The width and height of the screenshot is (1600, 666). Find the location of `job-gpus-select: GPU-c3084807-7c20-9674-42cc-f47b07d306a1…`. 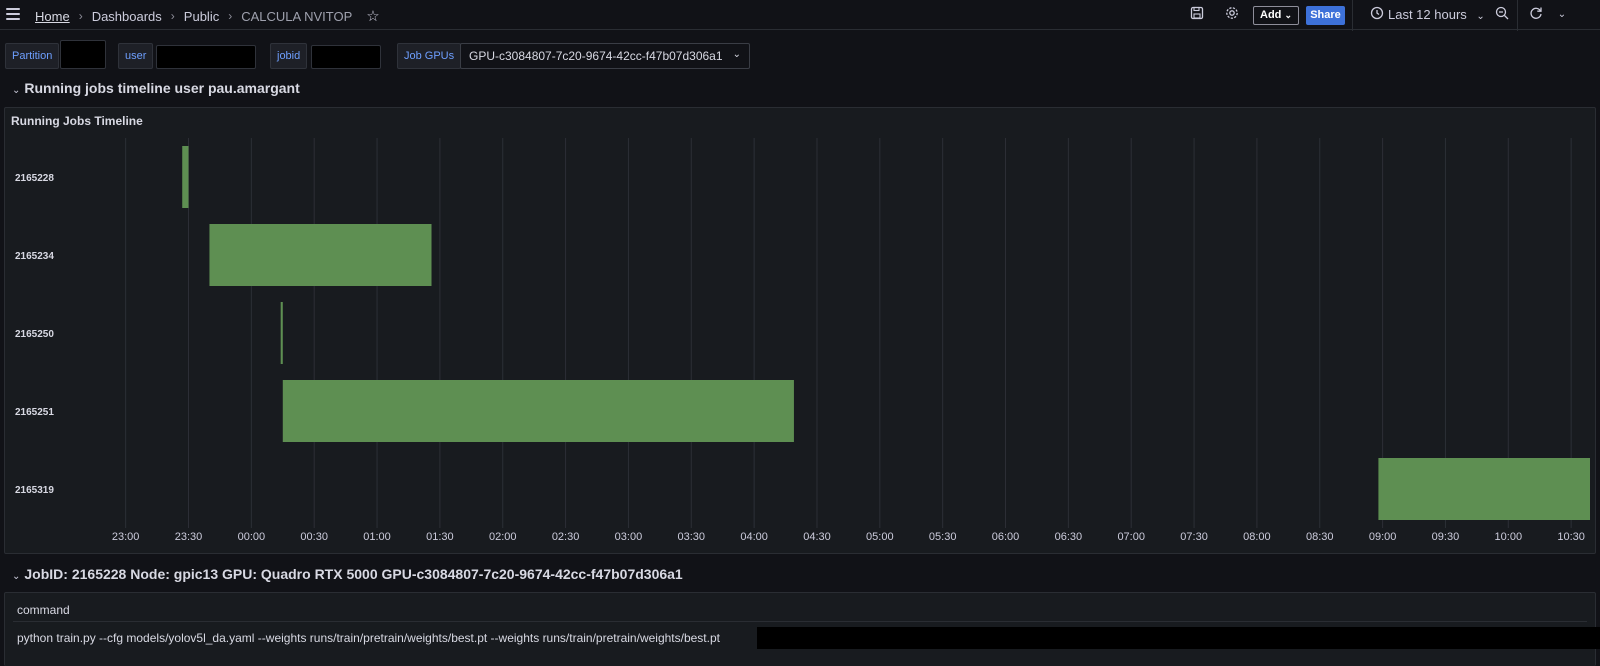

job-gpus-select: GPU-c3084807-7c20-9674-42cc-f47b07d306a1… is located at coordinates (605, 56).